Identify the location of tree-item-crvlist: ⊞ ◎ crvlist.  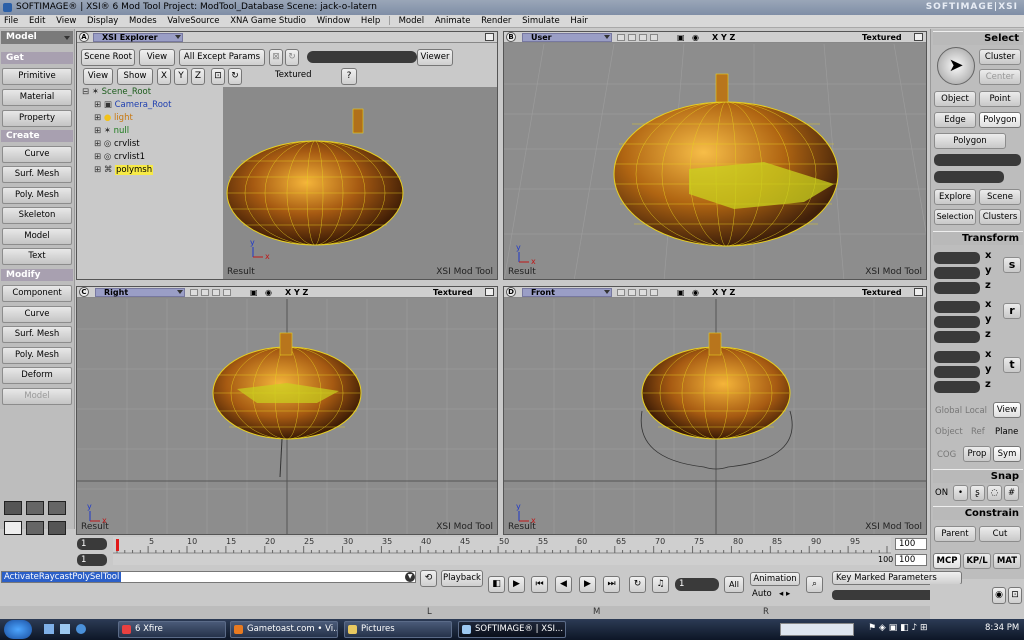
(117, 144).